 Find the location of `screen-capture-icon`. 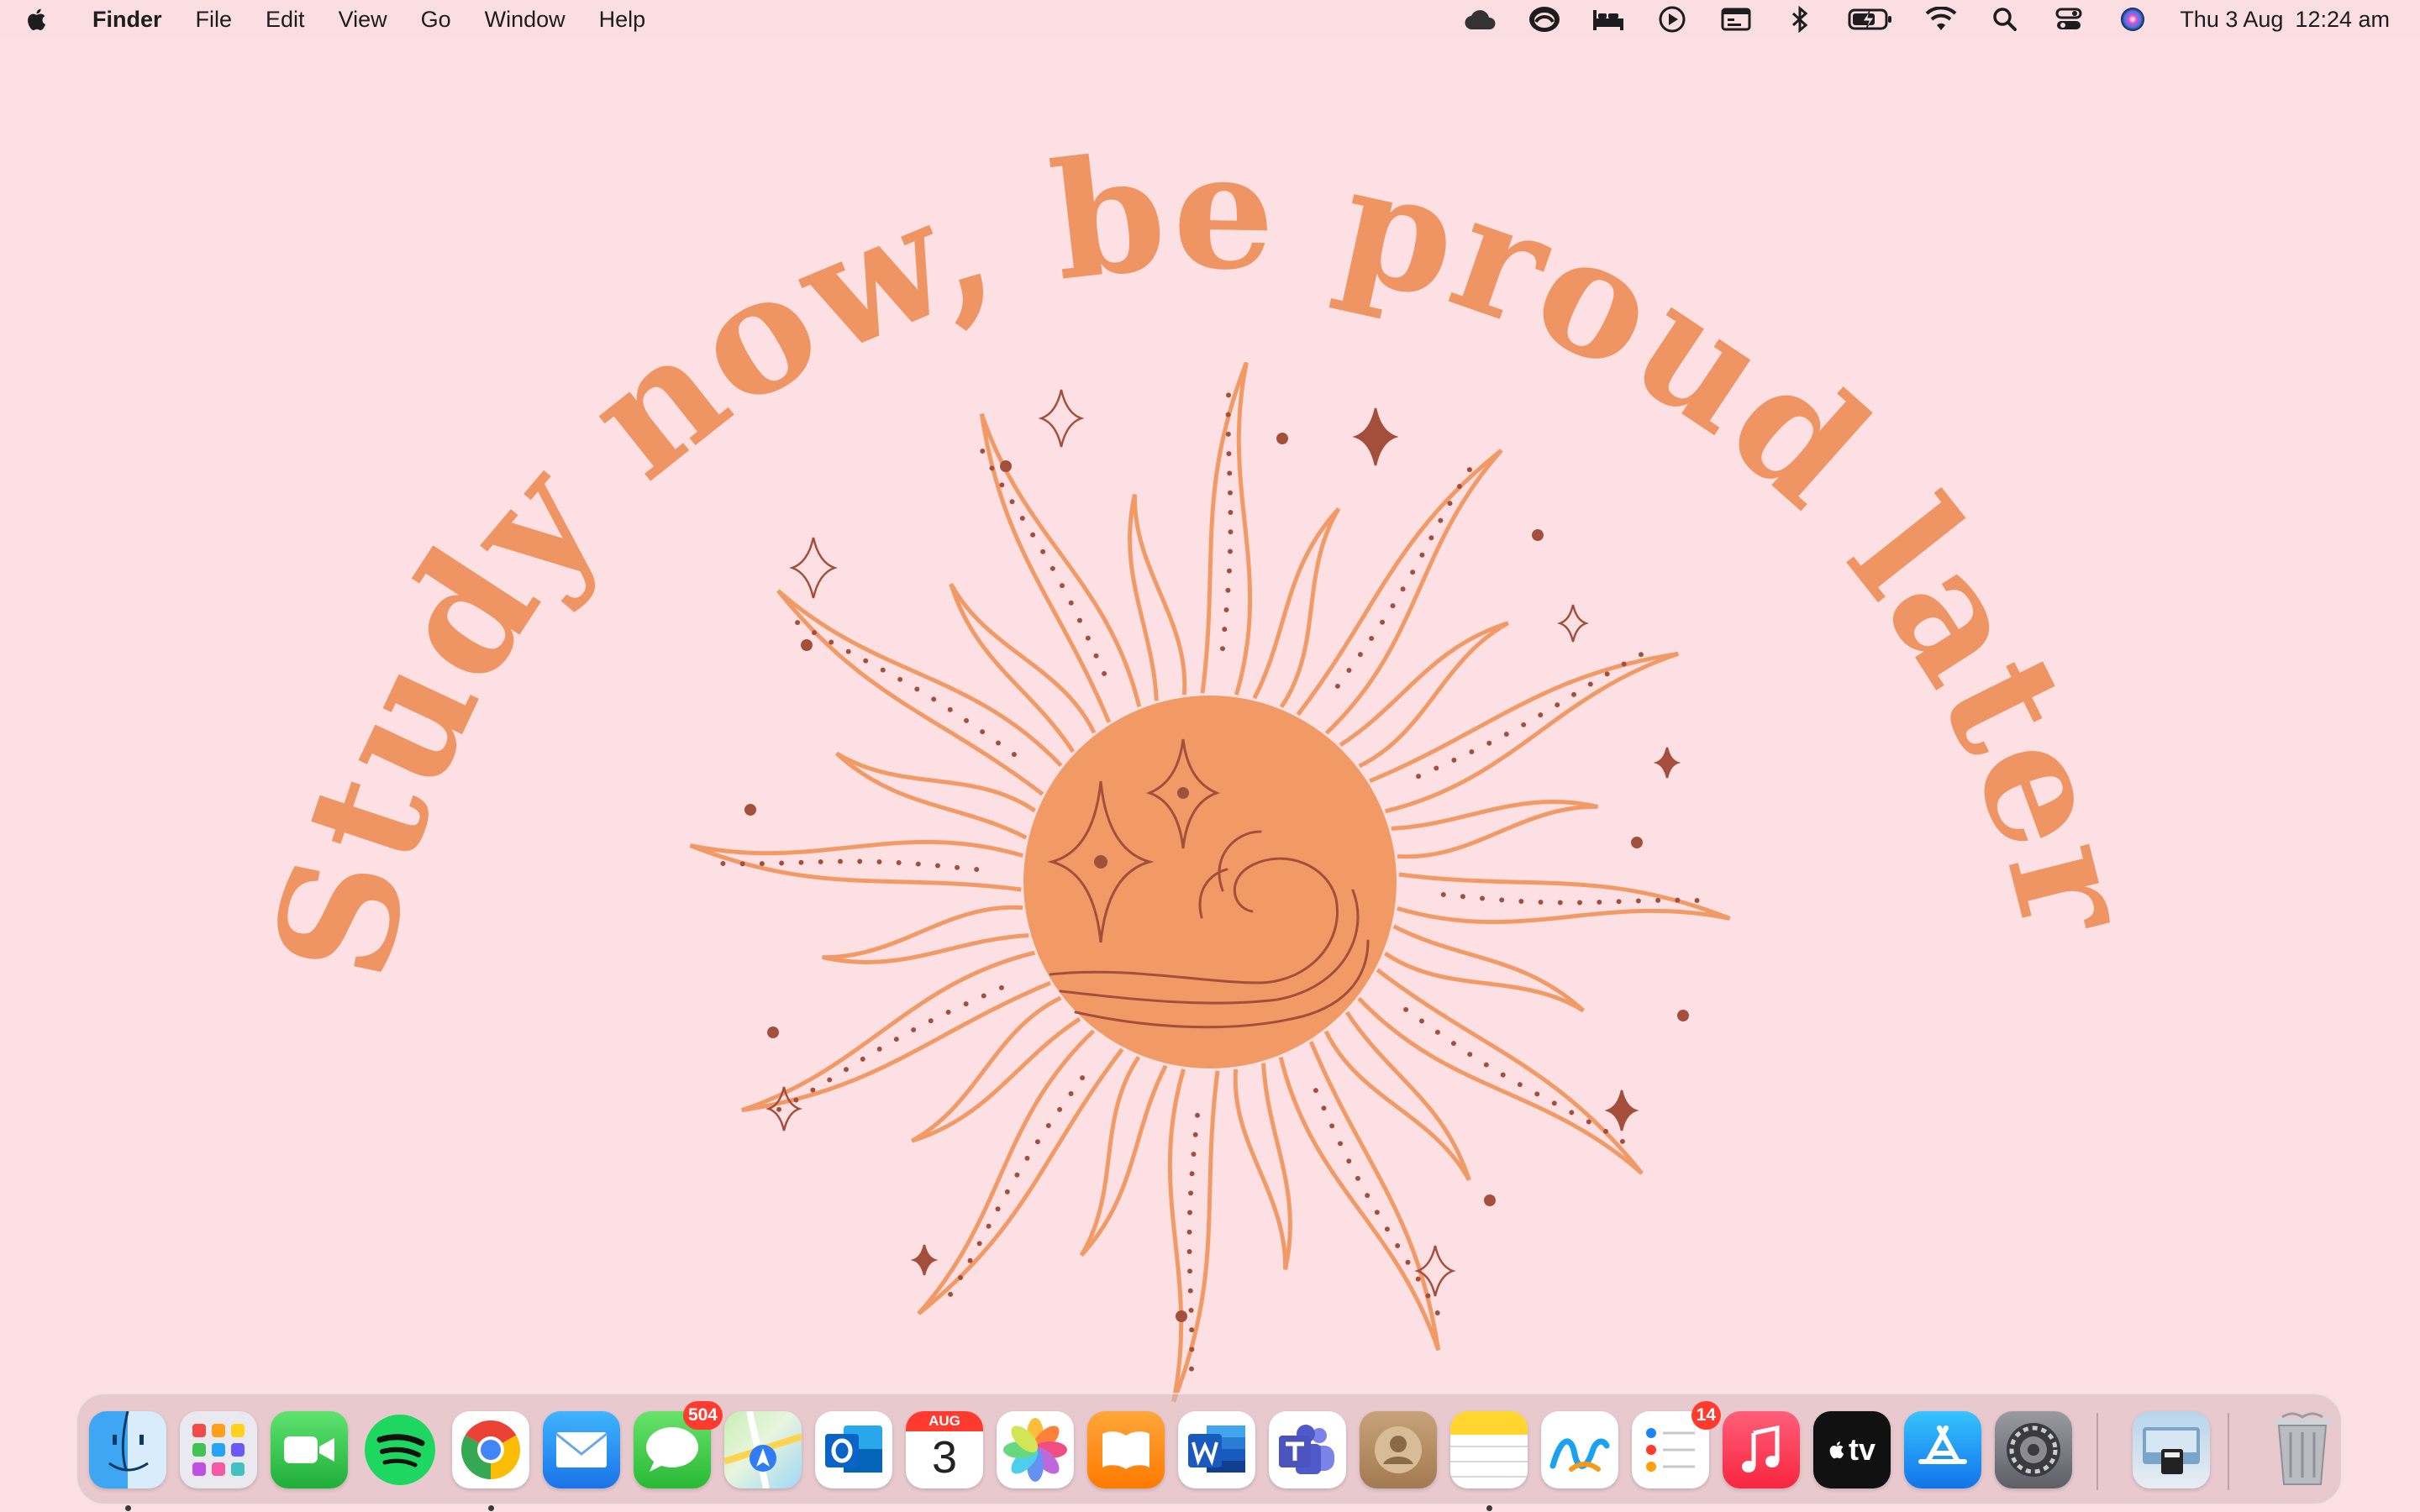

screen-capture-icon is located at coordinates (1736, 19).